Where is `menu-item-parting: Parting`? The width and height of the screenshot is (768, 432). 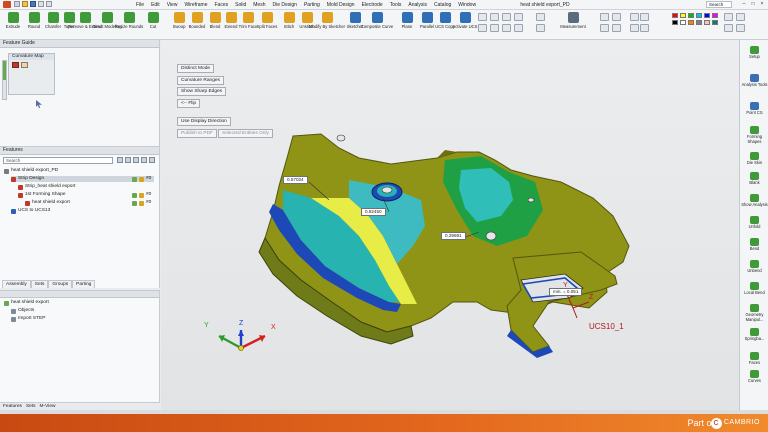
menu-item-parting: Parting is located at coordinates (312, 5).